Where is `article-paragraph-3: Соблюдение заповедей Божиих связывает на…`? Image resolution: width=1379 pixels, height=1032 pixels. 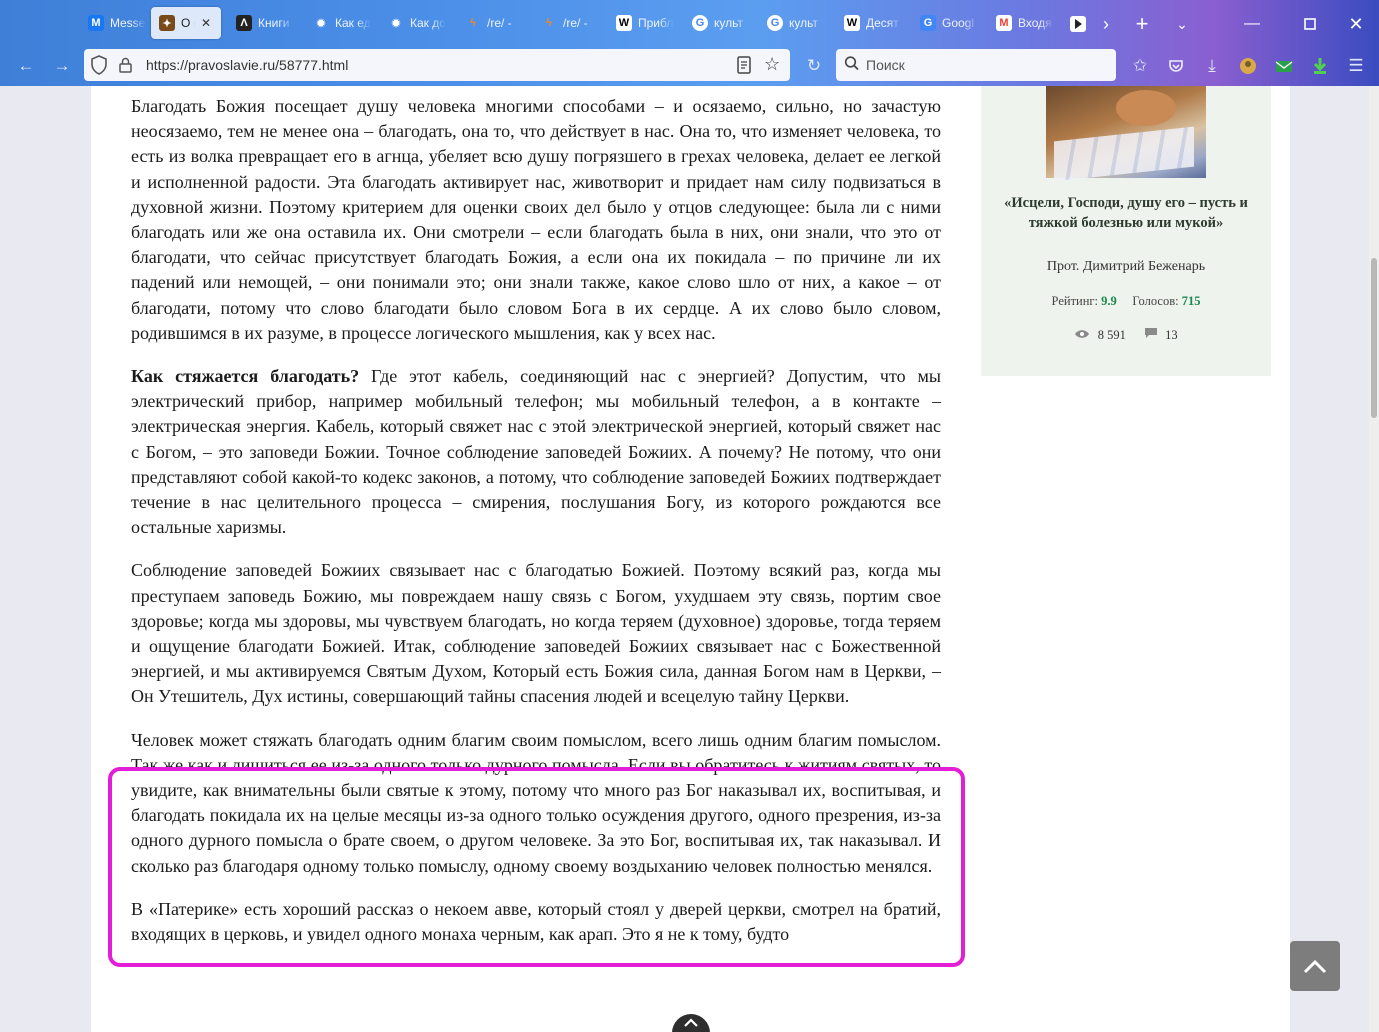 article-paragraph-3: Соблюдение заповедей Божиих связывает на… is located at coordinates (536, 633).